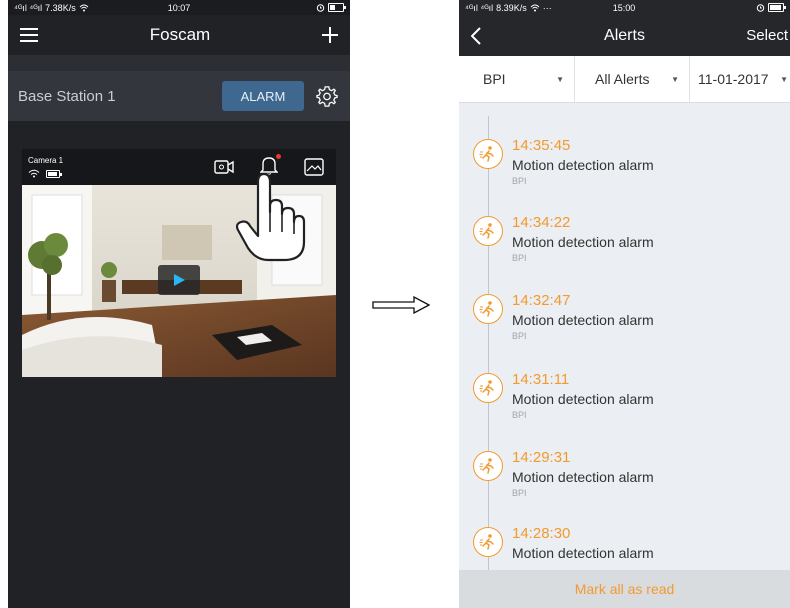  Describe the element at coordinates (401, 305) in the screenshot. I see `transition-arrow-icon` at that location.